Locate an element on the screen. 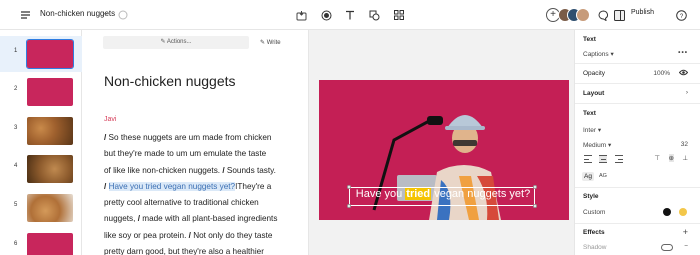 This screenshot has height=255, width=700. magic-wand-icon: ✎ is located at coordinates (163, 42).